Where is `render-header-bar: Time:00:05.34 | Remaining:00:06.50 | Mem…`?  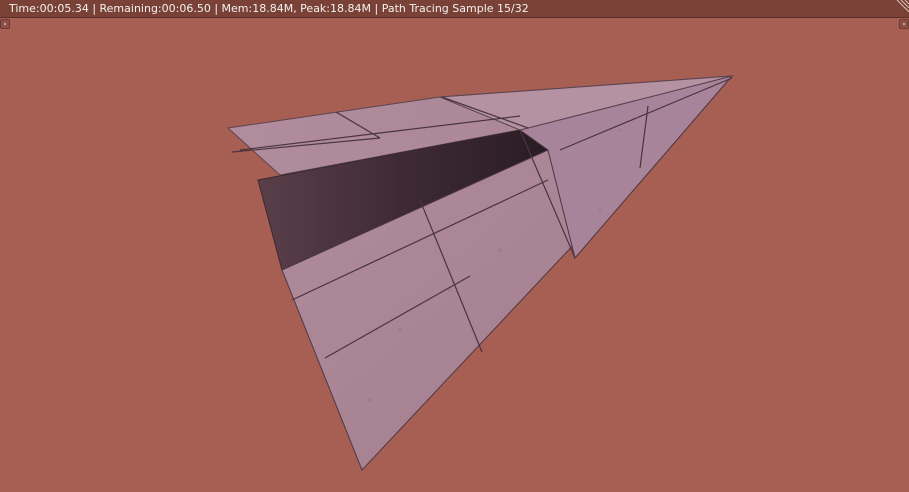 render-header-bar: Time:00:05.34 | Remaining:00:06.50 | Mem… is located at coordinates (454, 9).